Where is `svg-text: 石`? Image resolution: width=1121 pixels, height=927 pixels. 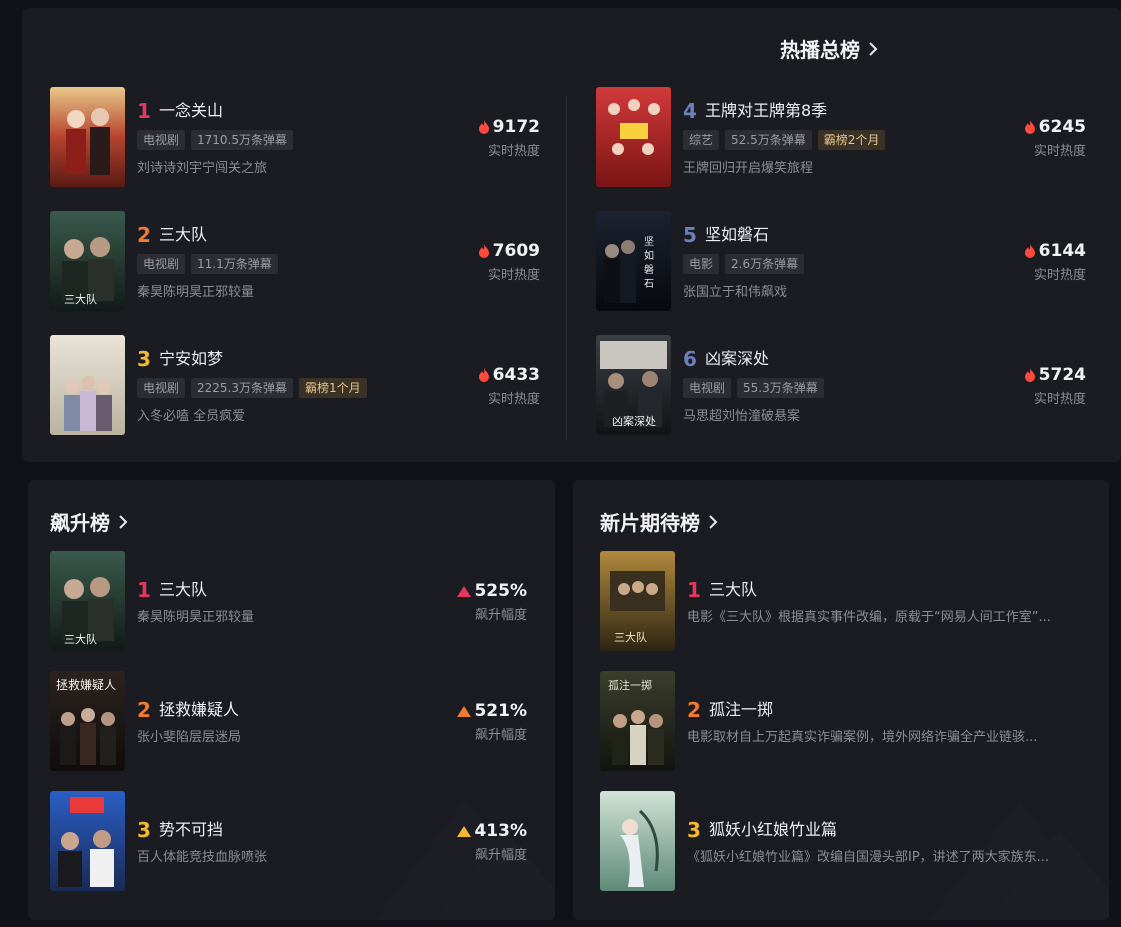
svg-text: 石 is located at coordinates (649, 284).